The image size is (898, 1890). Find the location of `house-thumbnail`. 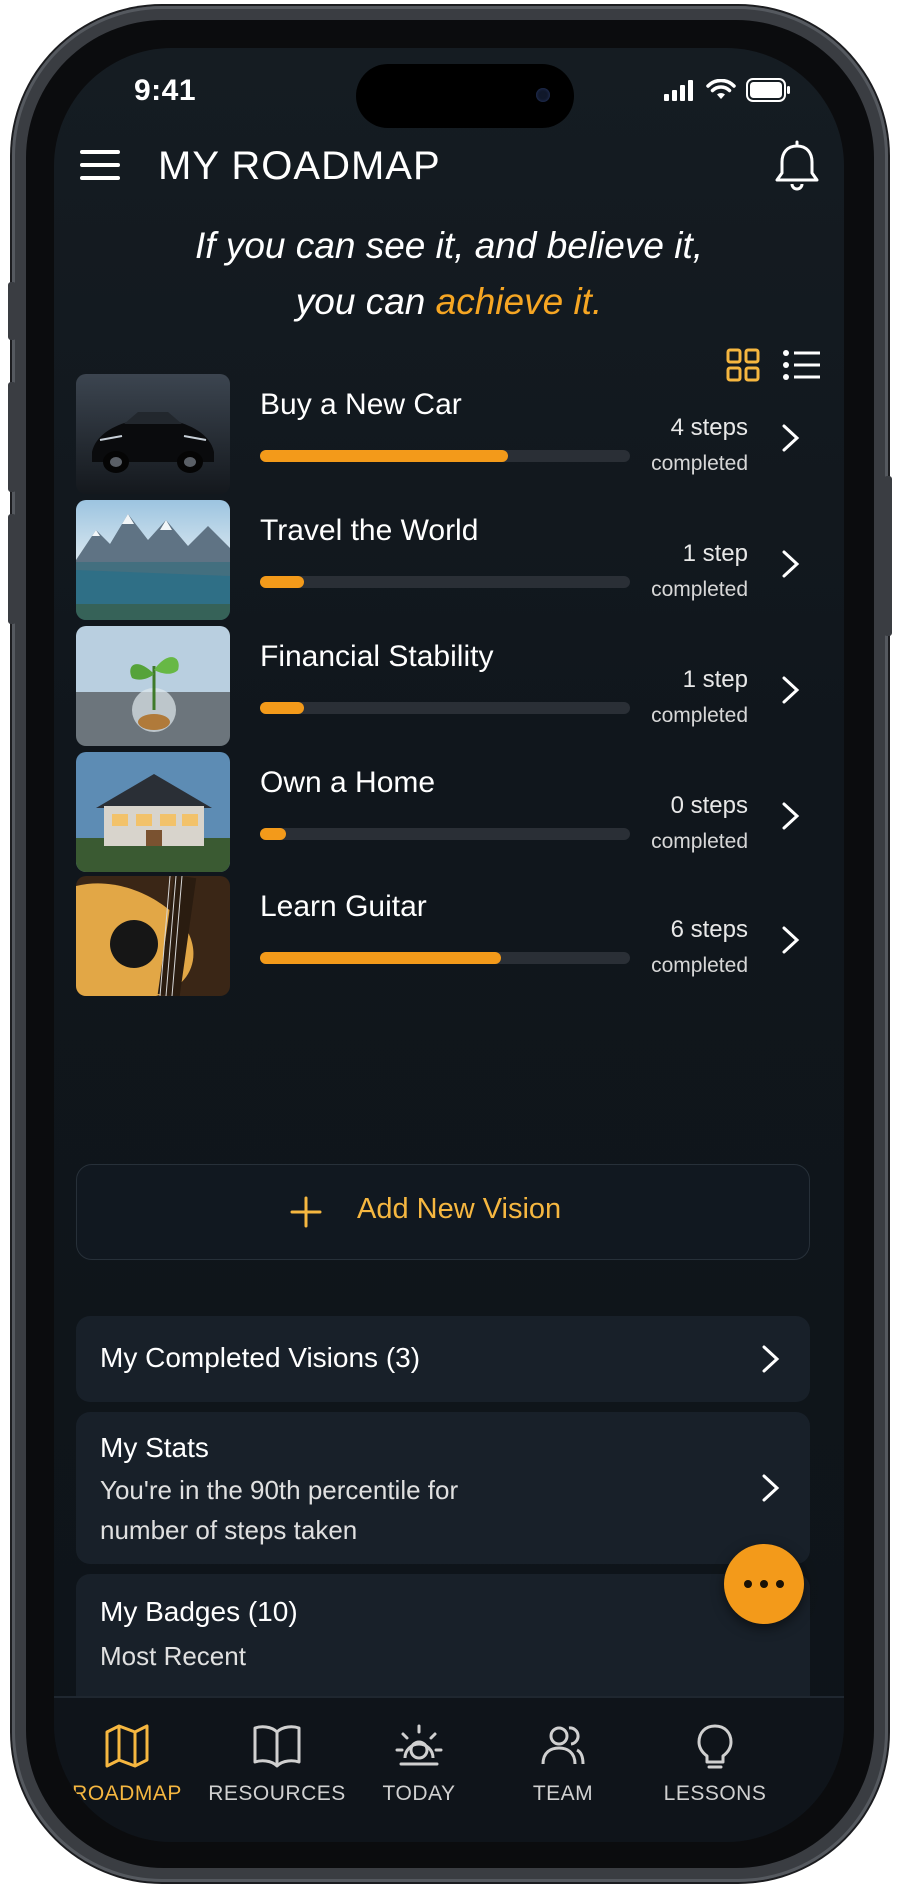

house-thumbnail is located at coordinates (153, 812).